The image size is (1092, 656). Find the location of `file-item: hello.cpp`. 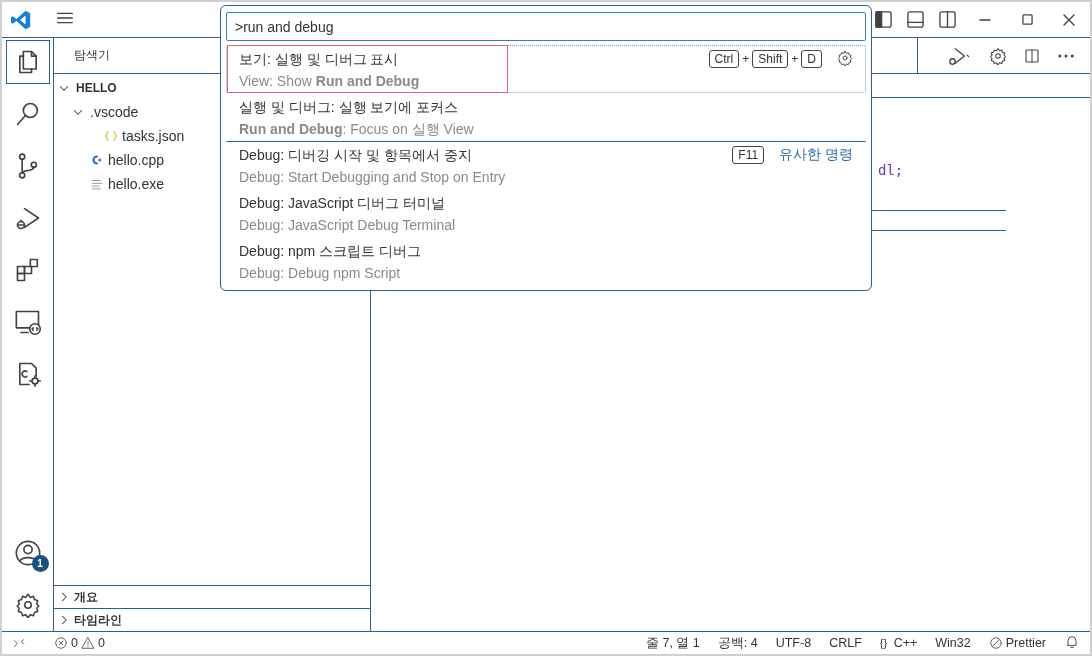

file-item: hello.cpp is located at coordinates (136, 160).